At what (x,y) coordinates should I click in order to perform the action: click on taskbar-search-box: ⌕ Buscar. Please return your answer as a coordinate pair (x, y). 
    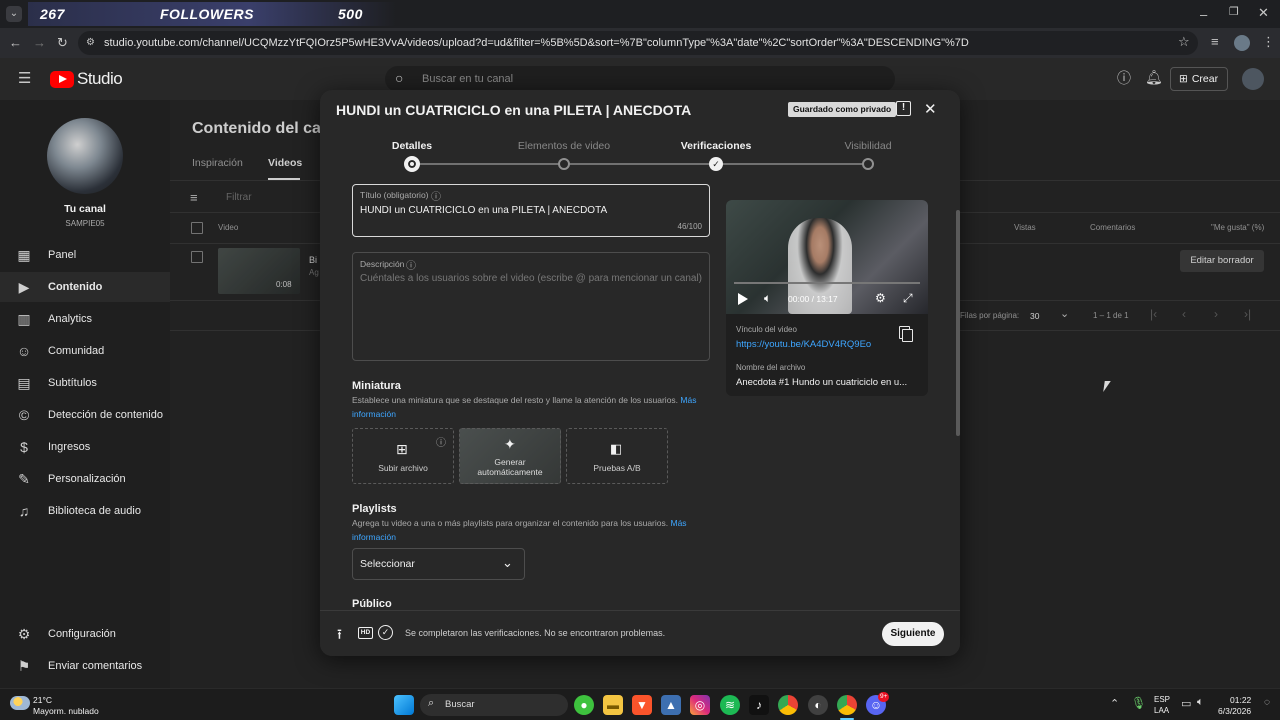
    Looking at the image, I should click on (494, 705).